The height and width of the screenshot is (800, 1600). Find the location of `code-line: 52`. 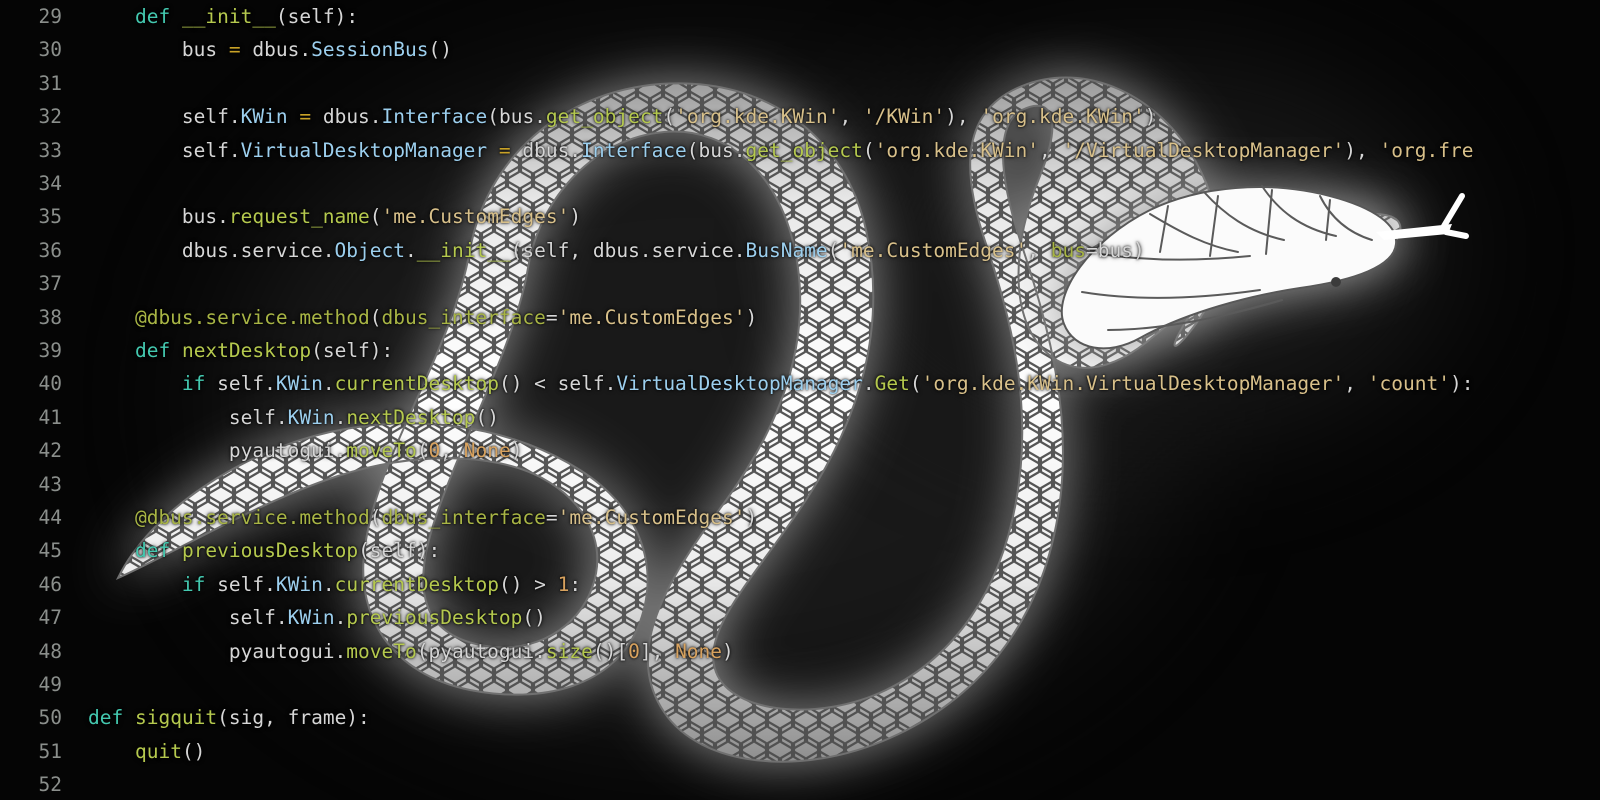

code-line: 52 is located at coordinates (800, 784).